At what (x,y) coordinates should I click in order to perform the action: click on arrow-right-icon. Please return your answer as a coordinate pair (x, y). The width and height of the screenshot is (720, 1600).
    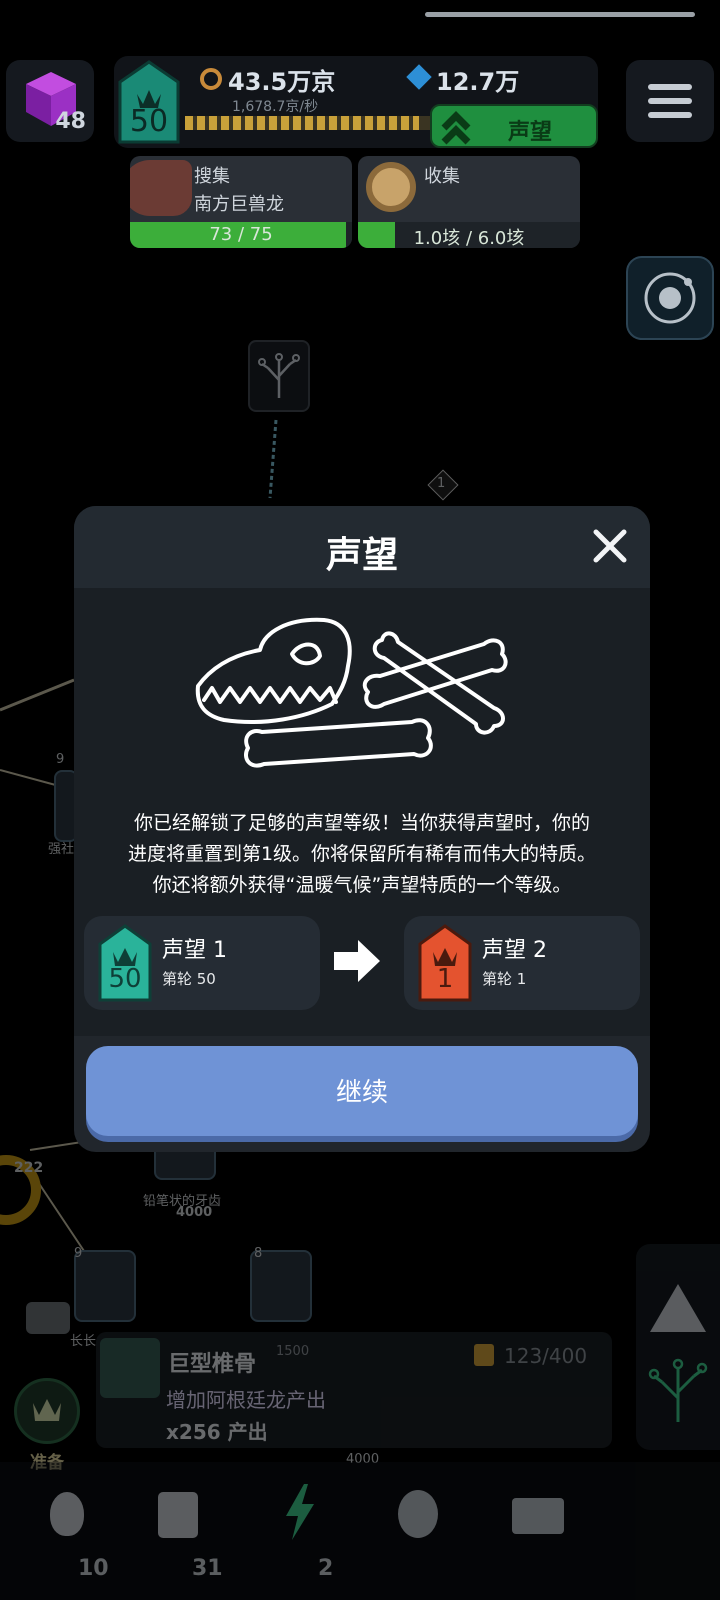
    Looking at the image, I should click on (357, 961).